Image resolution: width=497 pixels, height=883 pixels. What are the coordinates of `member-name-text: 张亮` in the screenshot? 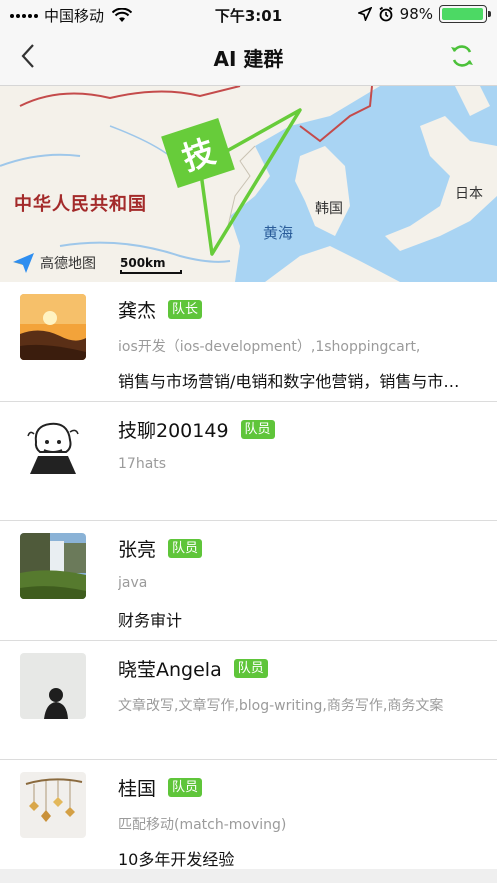 It's located at (137, 550).